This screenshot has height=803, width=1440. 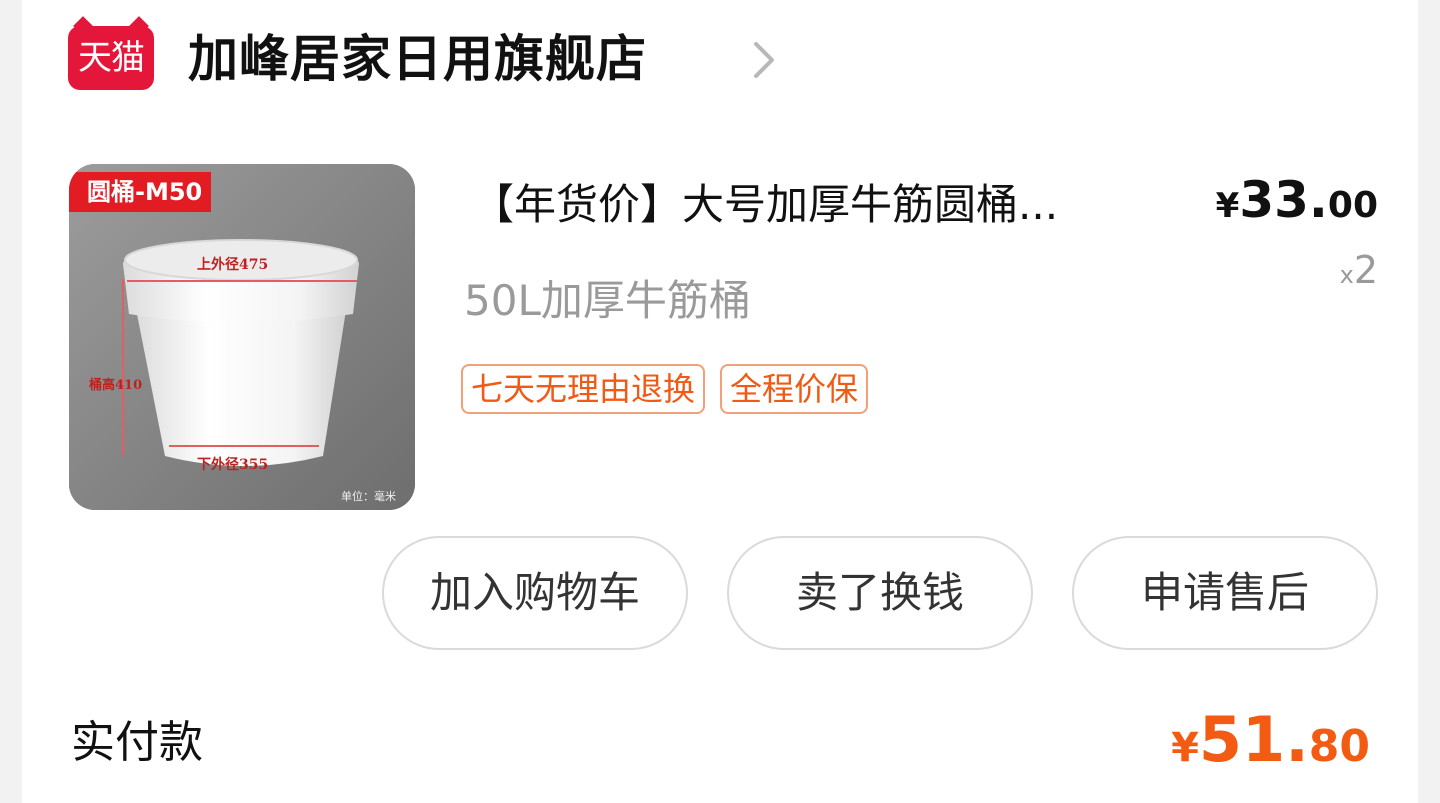 What do you see at coordinates (1185, 748) in the screenshot?
I see `total-currency: ¥` at bounding box center [1185, 748].